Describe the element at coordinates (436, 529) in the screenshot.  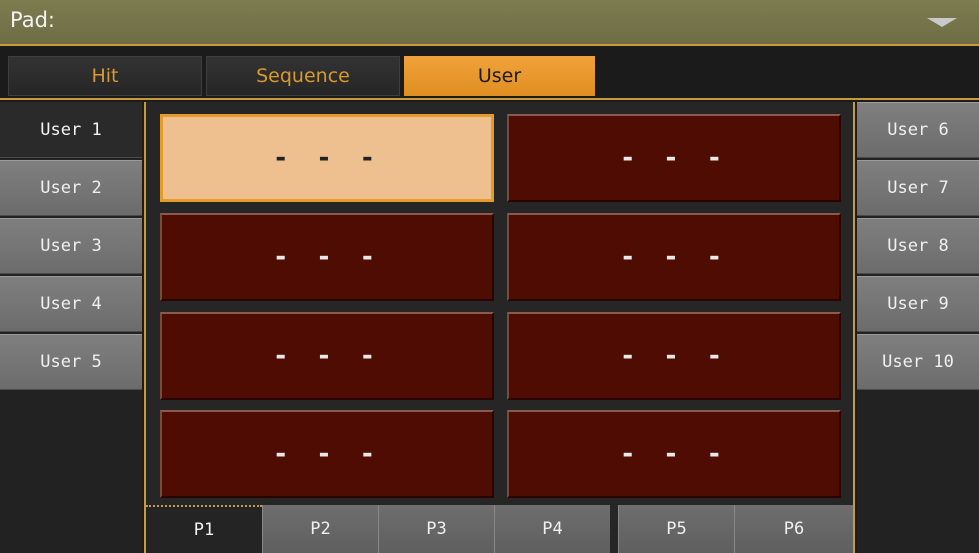
I see `page-tab-p3: P3` at that location.